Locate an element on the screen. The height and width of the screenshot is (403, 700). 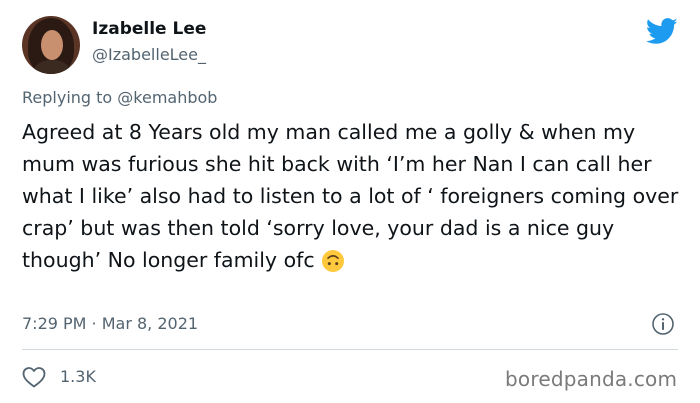
like-count: 1.3K is located at coordinates (78, 376).